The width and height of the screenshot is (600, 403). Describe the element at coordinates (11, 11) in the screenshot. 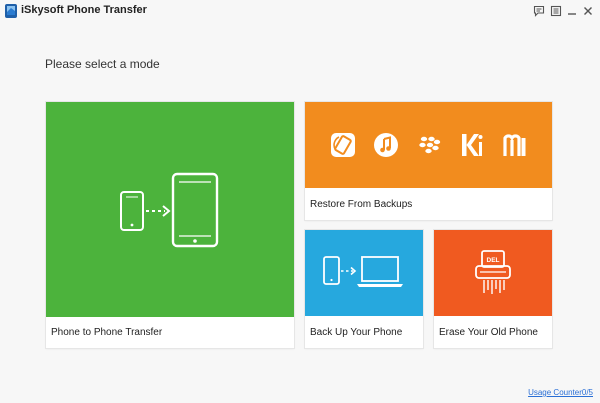

I see `app-logo-icon` at that location.